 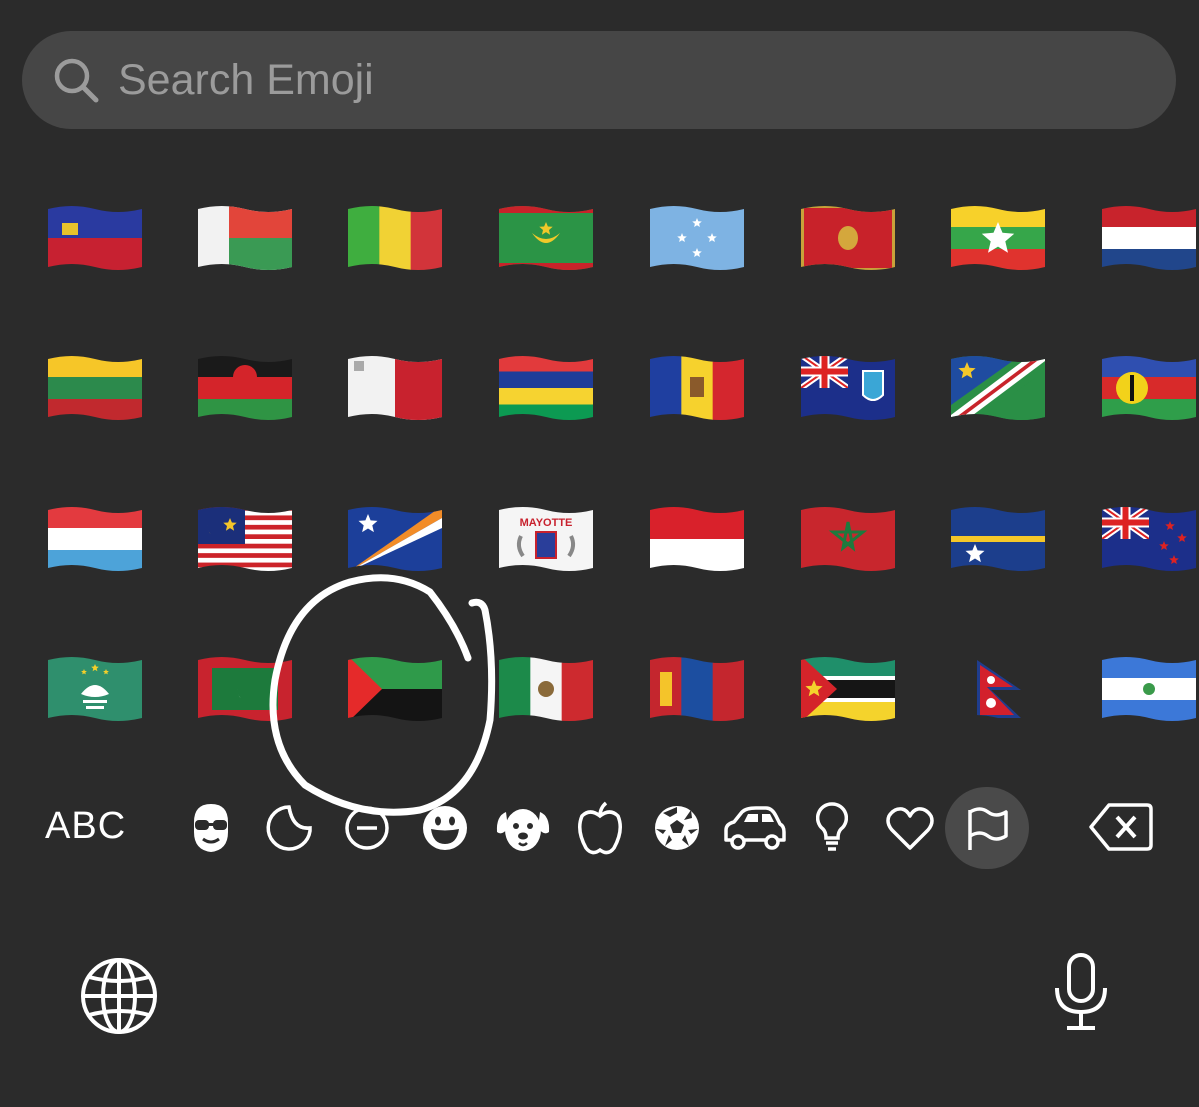 What do you see at coordinates (95, 238) in the screenshot?
I see `flag-liechtenstein` at bounding box center [95, 238].